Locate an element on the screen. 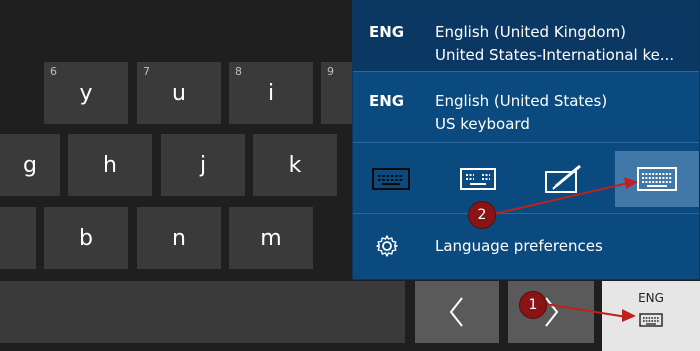 The height and width of the screenshot is (351, 700). full-keyboard-icon is located at coordinates (657, 179).